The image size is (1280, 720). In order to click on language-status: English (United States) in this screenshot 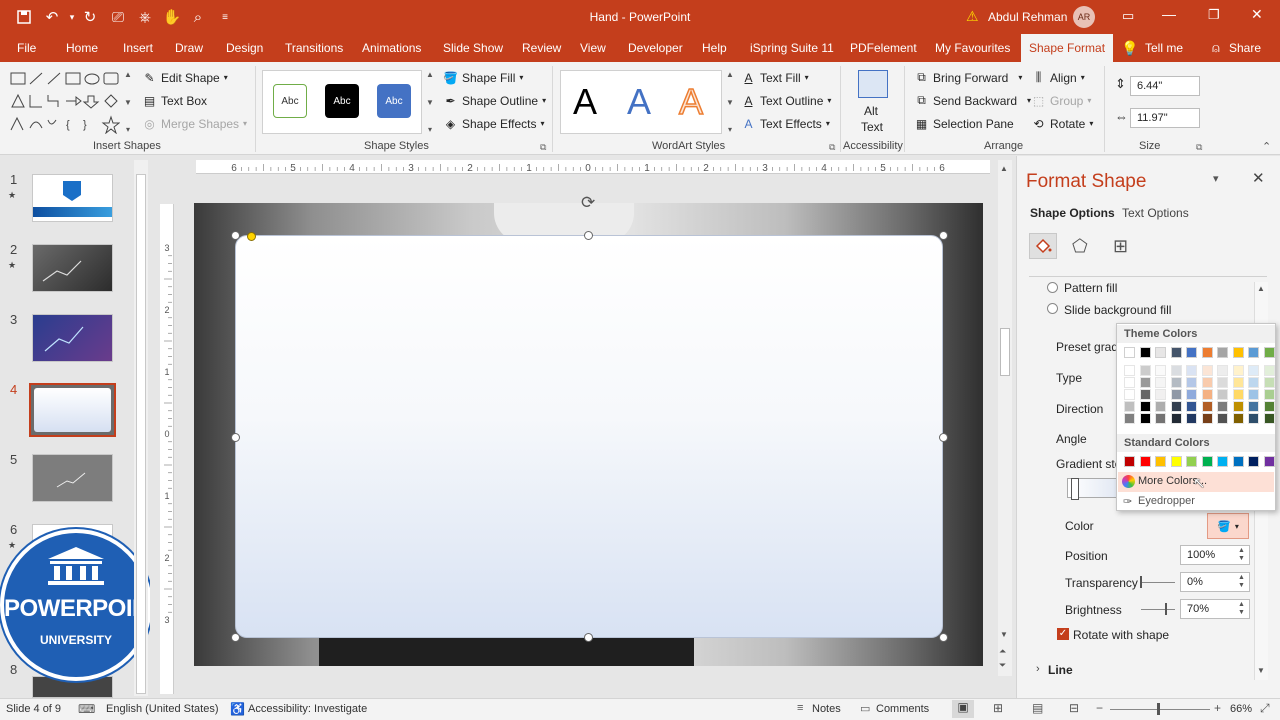, I will do `click(162, 709)`.